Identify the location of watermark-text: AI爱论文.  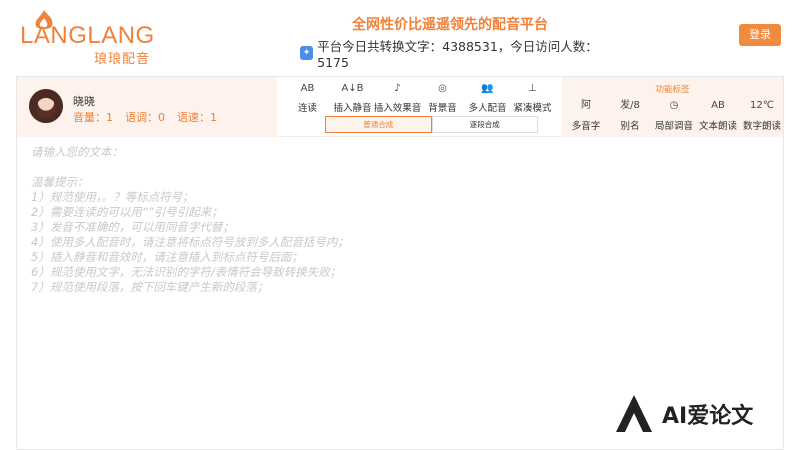
(708, 416).